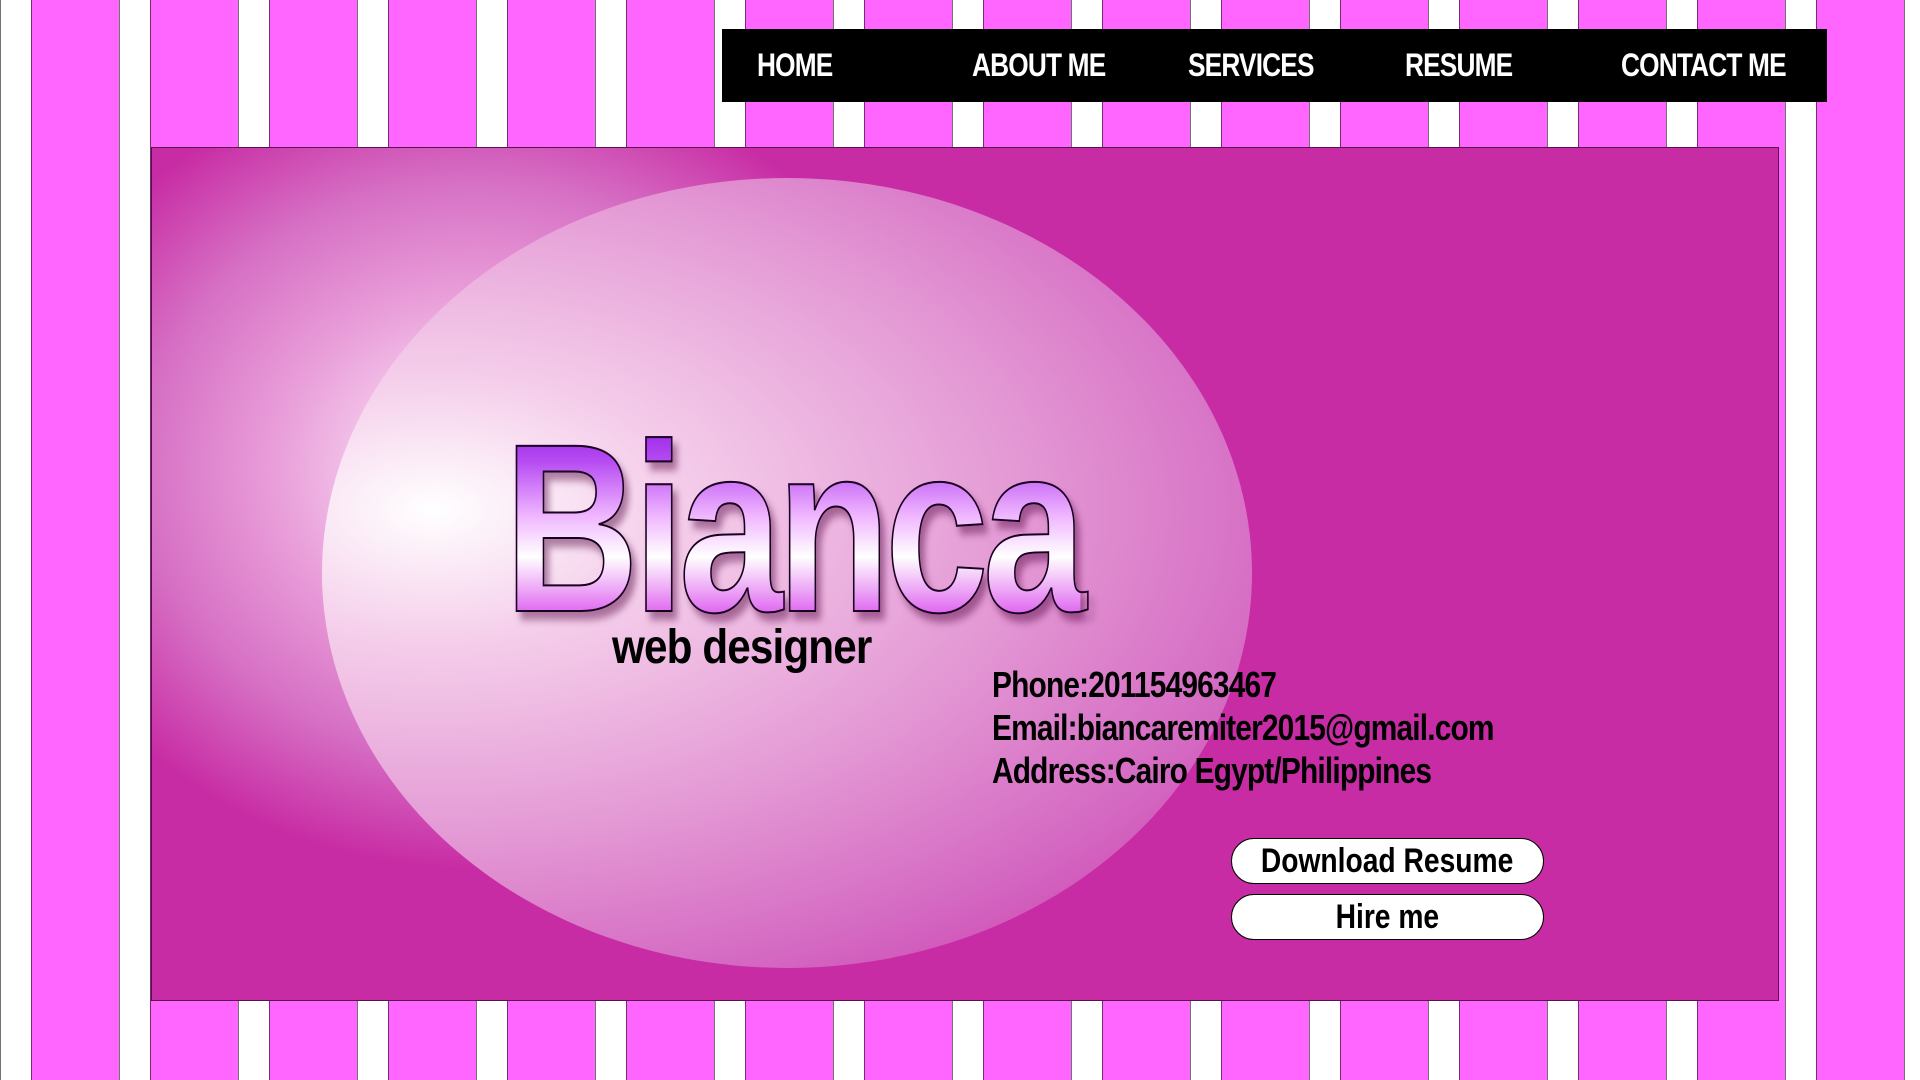  Describe the element at coordinates (1459, 65) in the screenshot. I see `nav-resume: RESUME` at that location.